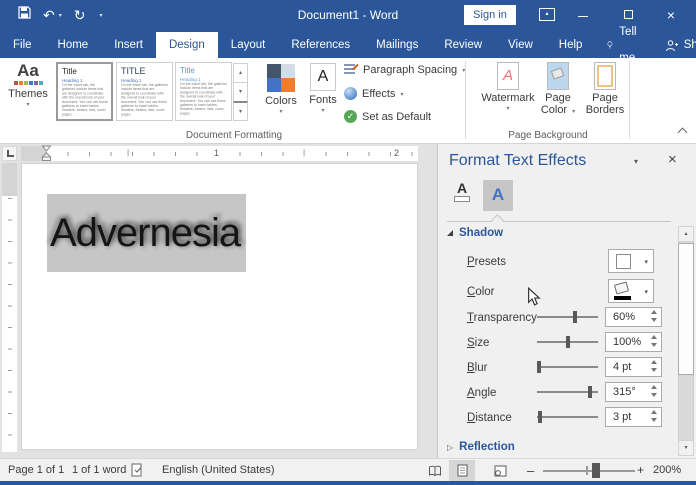  Describe the element at coordinates (530, 470) in the screenshot. I see `zoom-out-button: –` at that location.